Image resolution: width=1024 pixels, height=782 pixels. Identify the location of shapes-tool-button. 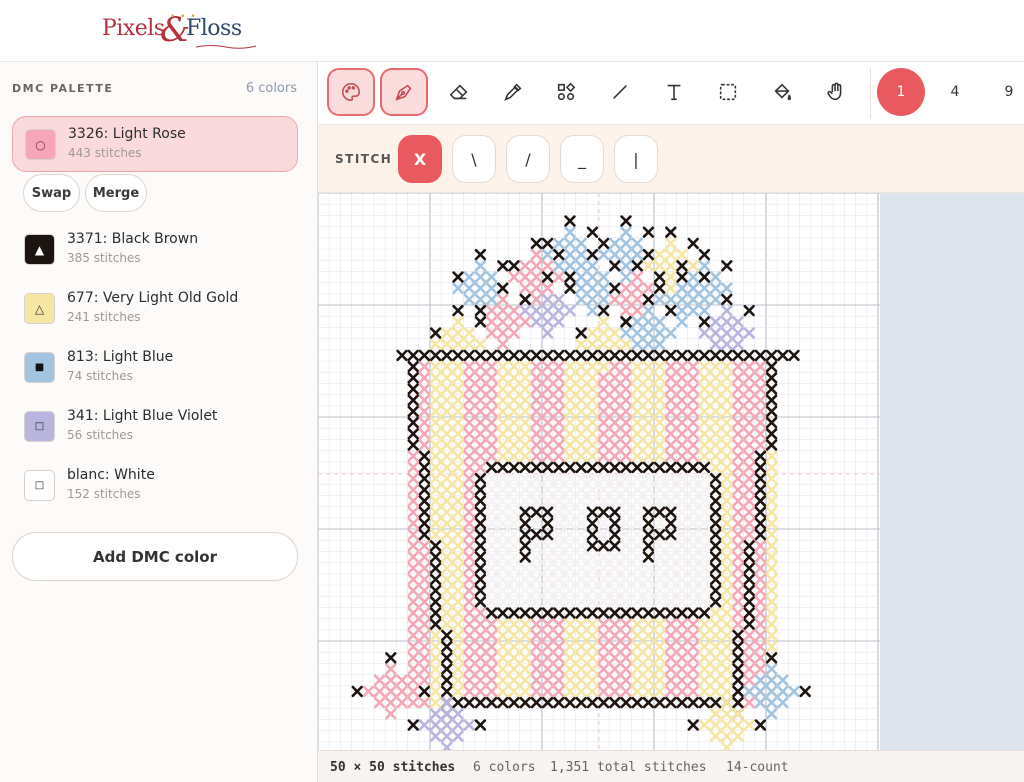
(566, 92).